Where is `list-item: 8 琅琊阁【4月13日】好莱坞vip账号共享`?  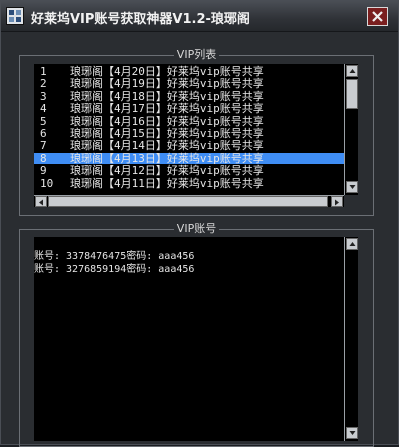
list-item: 8 琅琊阁【4月13日】好莱坞vip账号共享 is located at coordinates (189, 158).